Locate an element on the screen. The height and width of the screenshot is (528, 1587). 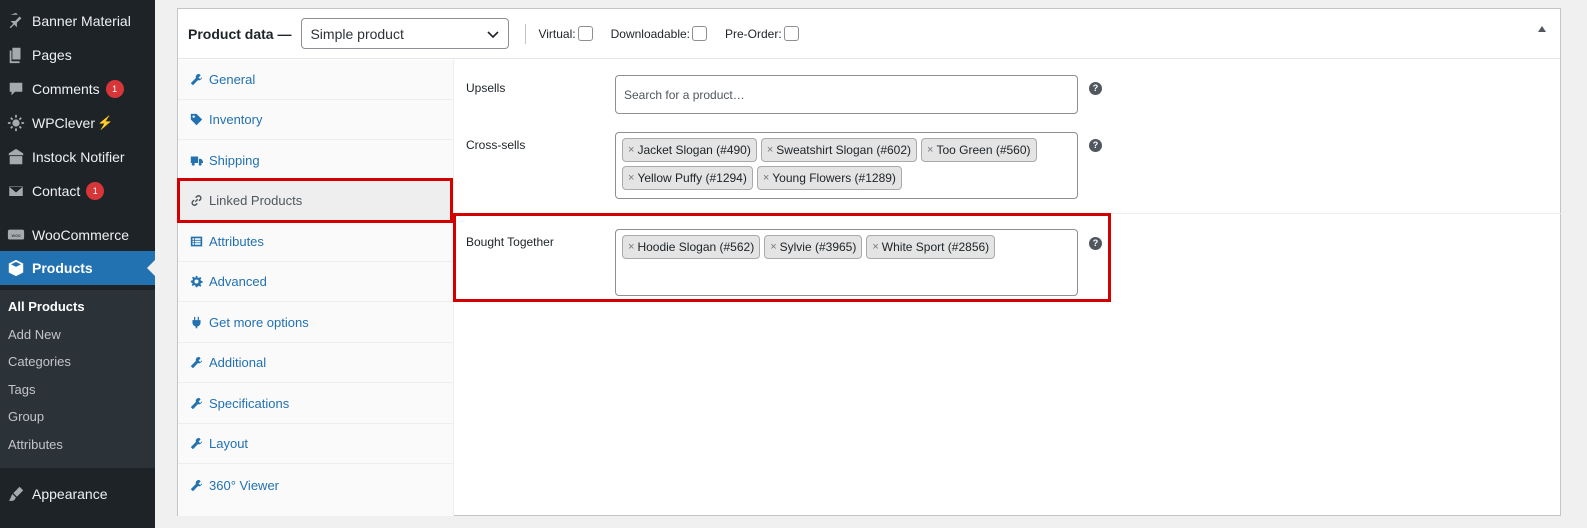
virtual-option: Virtual: is located at coordinates (565, 33).